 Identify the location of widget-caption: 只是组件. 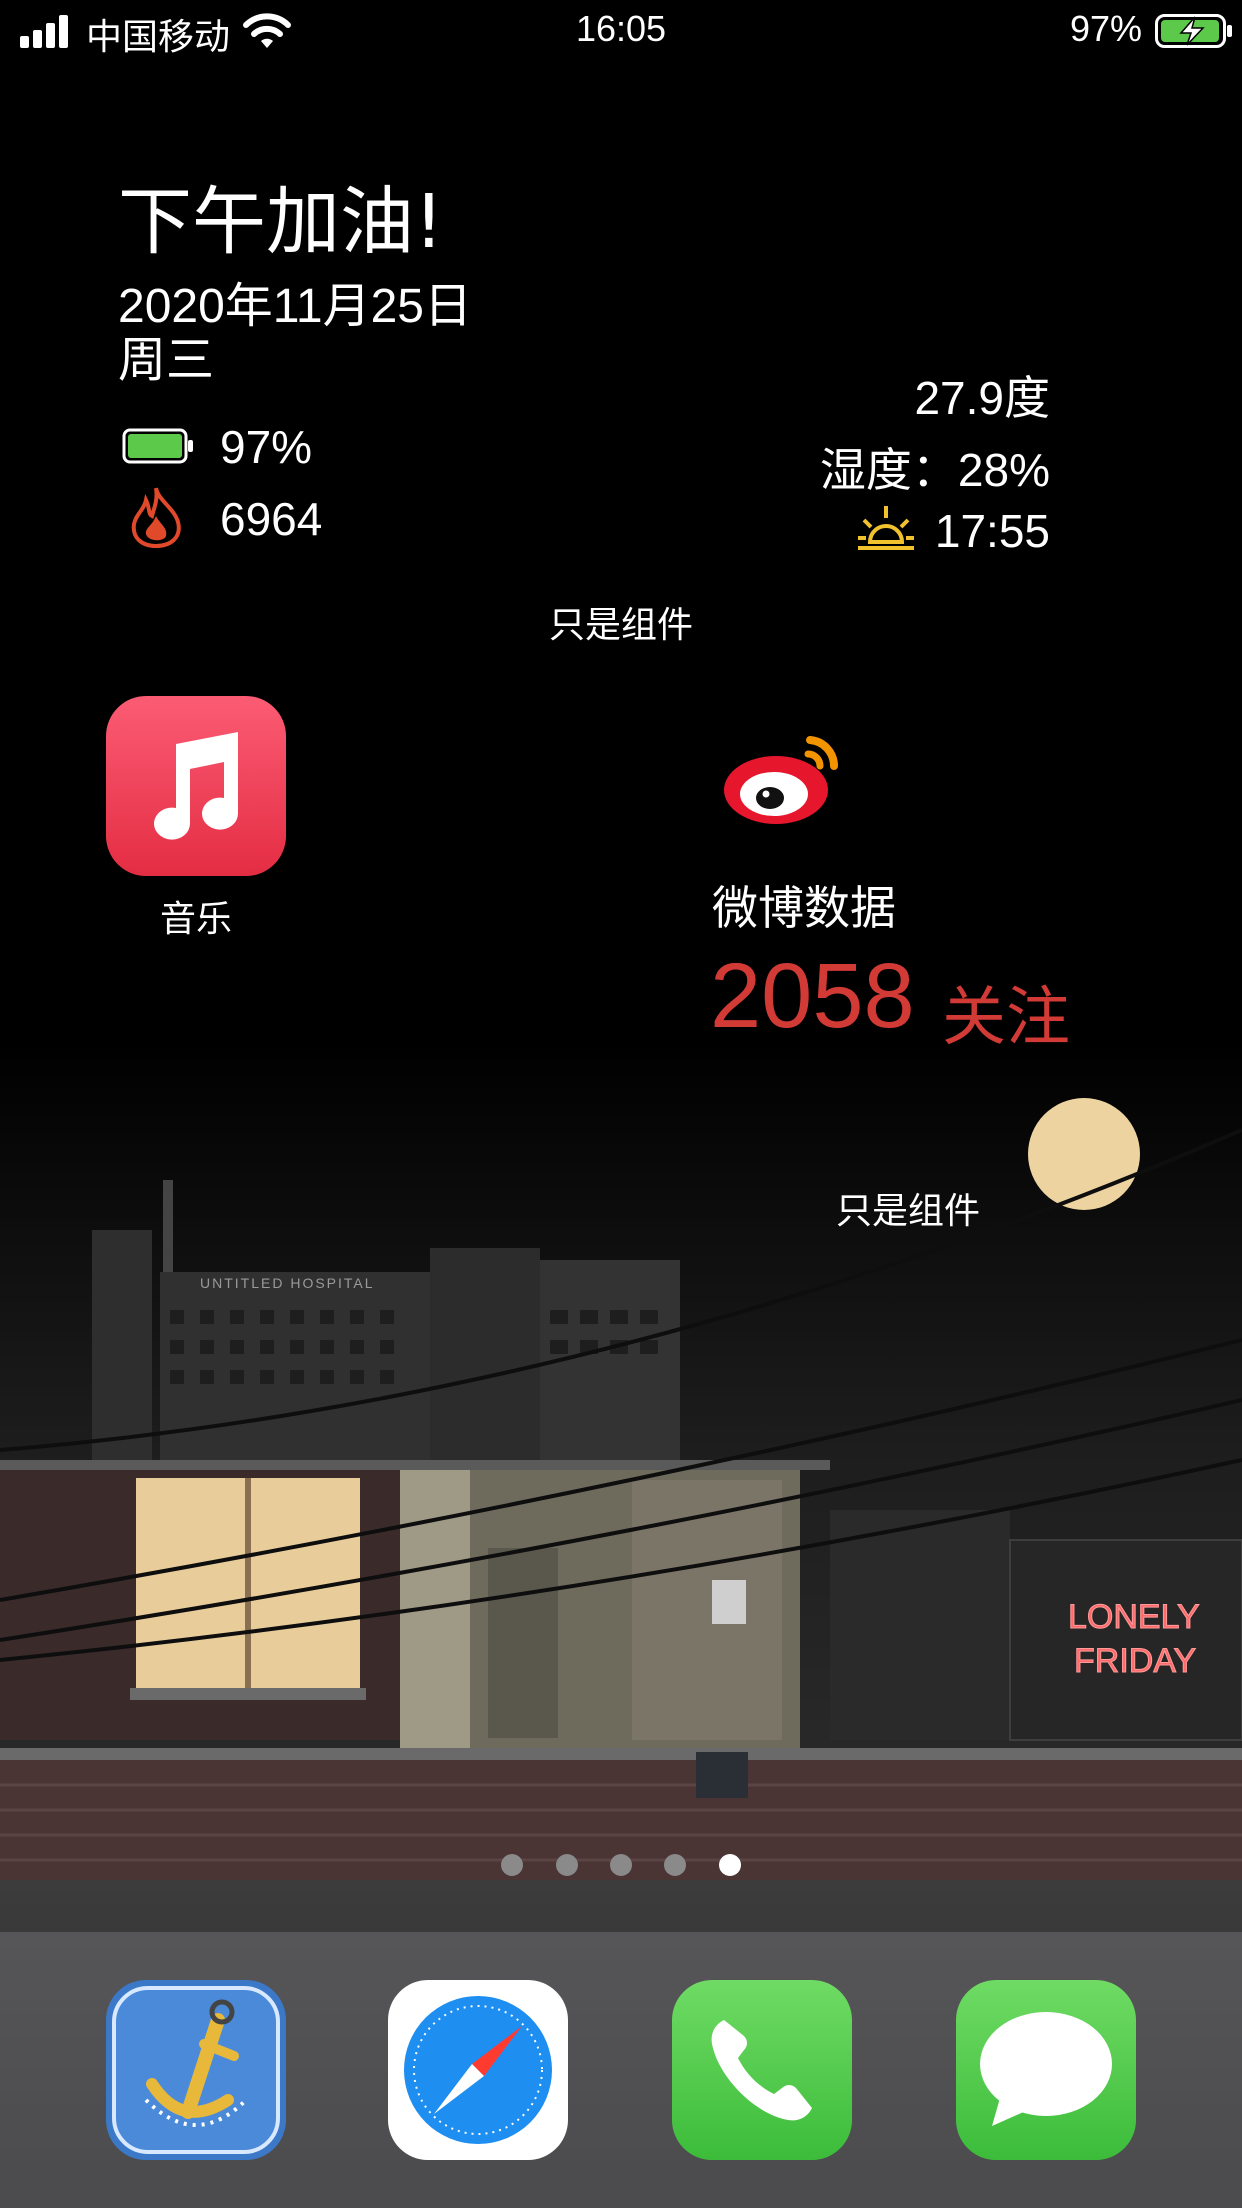
(620, 624).